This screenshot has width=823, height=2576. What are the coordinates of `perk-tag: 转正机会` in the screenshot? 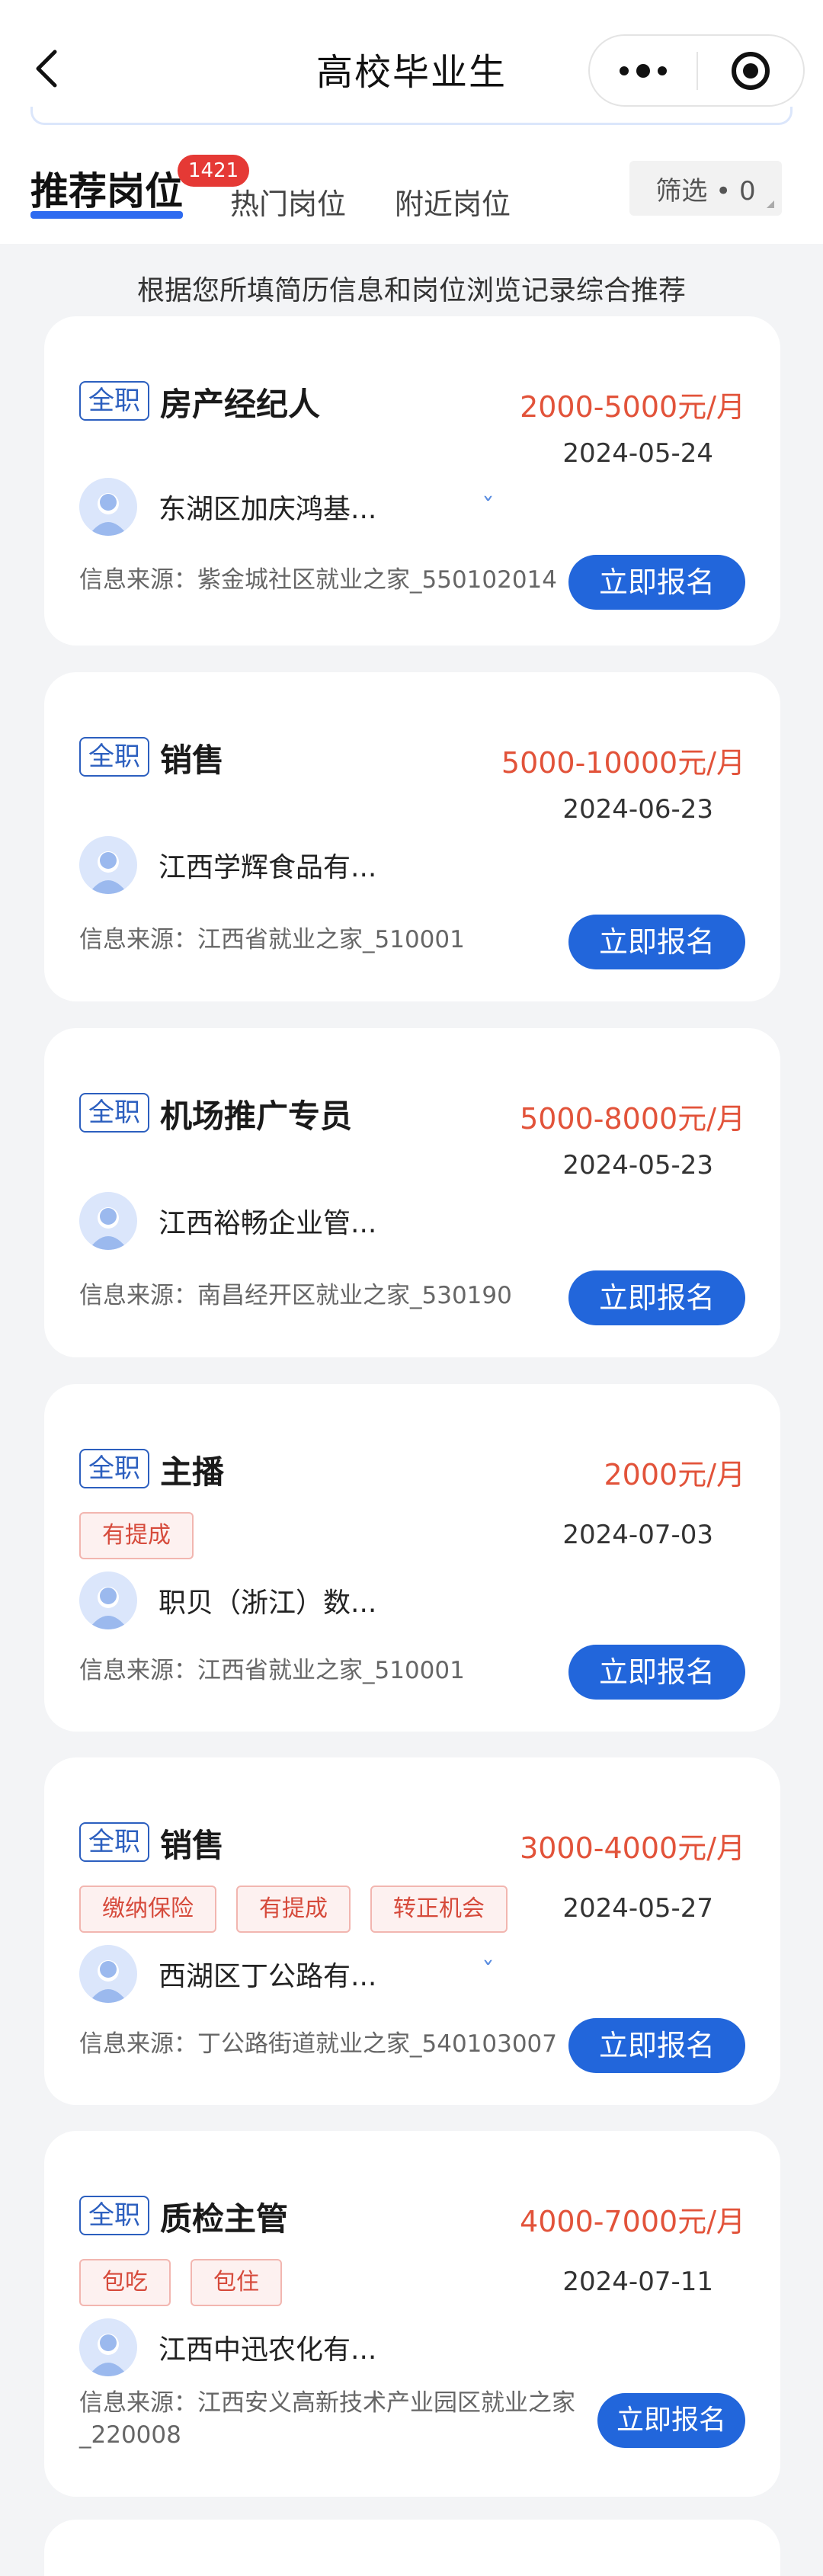 It's located at (439, 1909).